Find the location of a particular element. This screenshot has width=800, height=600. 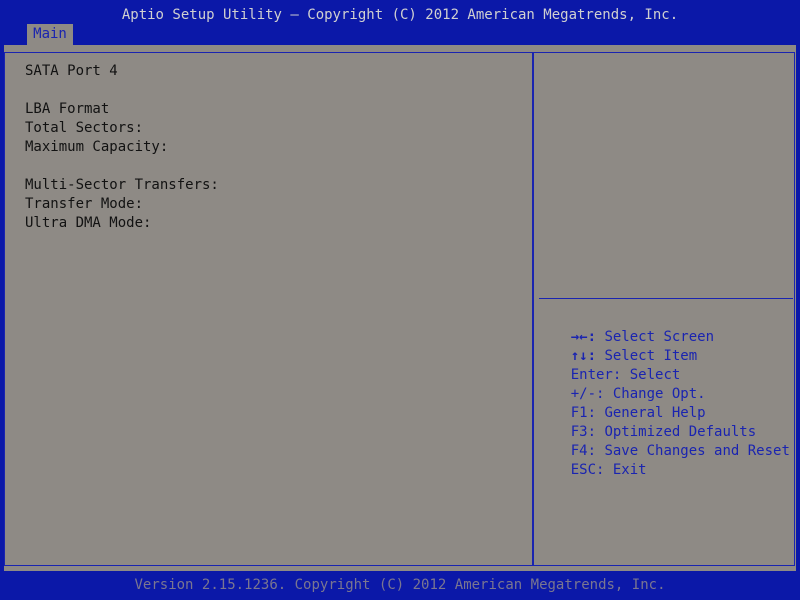

tab-main: Main is located at coordinates (50, 34).